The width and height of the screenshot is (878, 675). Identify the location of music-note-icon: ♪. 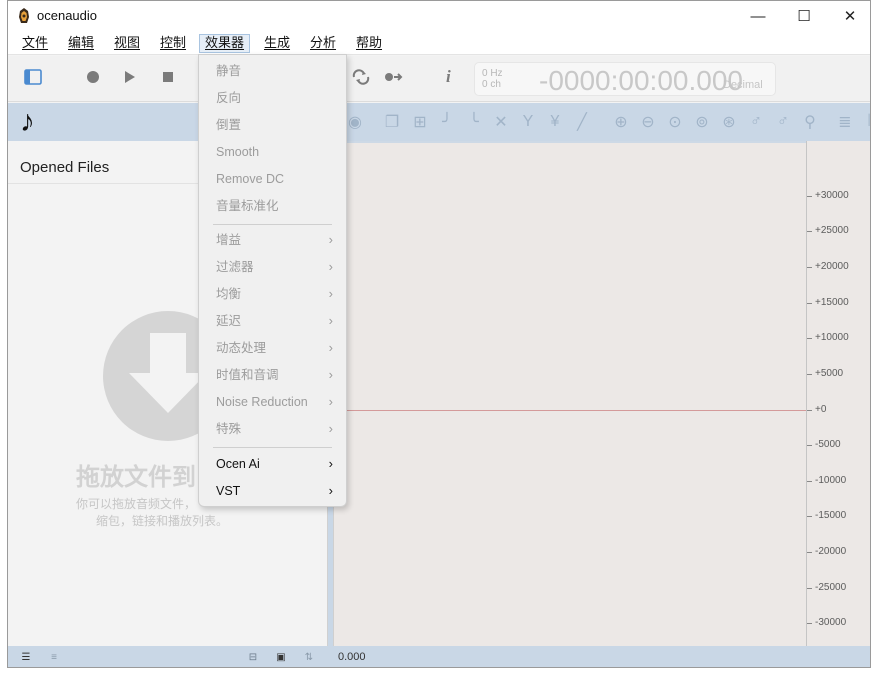
(27, 122).